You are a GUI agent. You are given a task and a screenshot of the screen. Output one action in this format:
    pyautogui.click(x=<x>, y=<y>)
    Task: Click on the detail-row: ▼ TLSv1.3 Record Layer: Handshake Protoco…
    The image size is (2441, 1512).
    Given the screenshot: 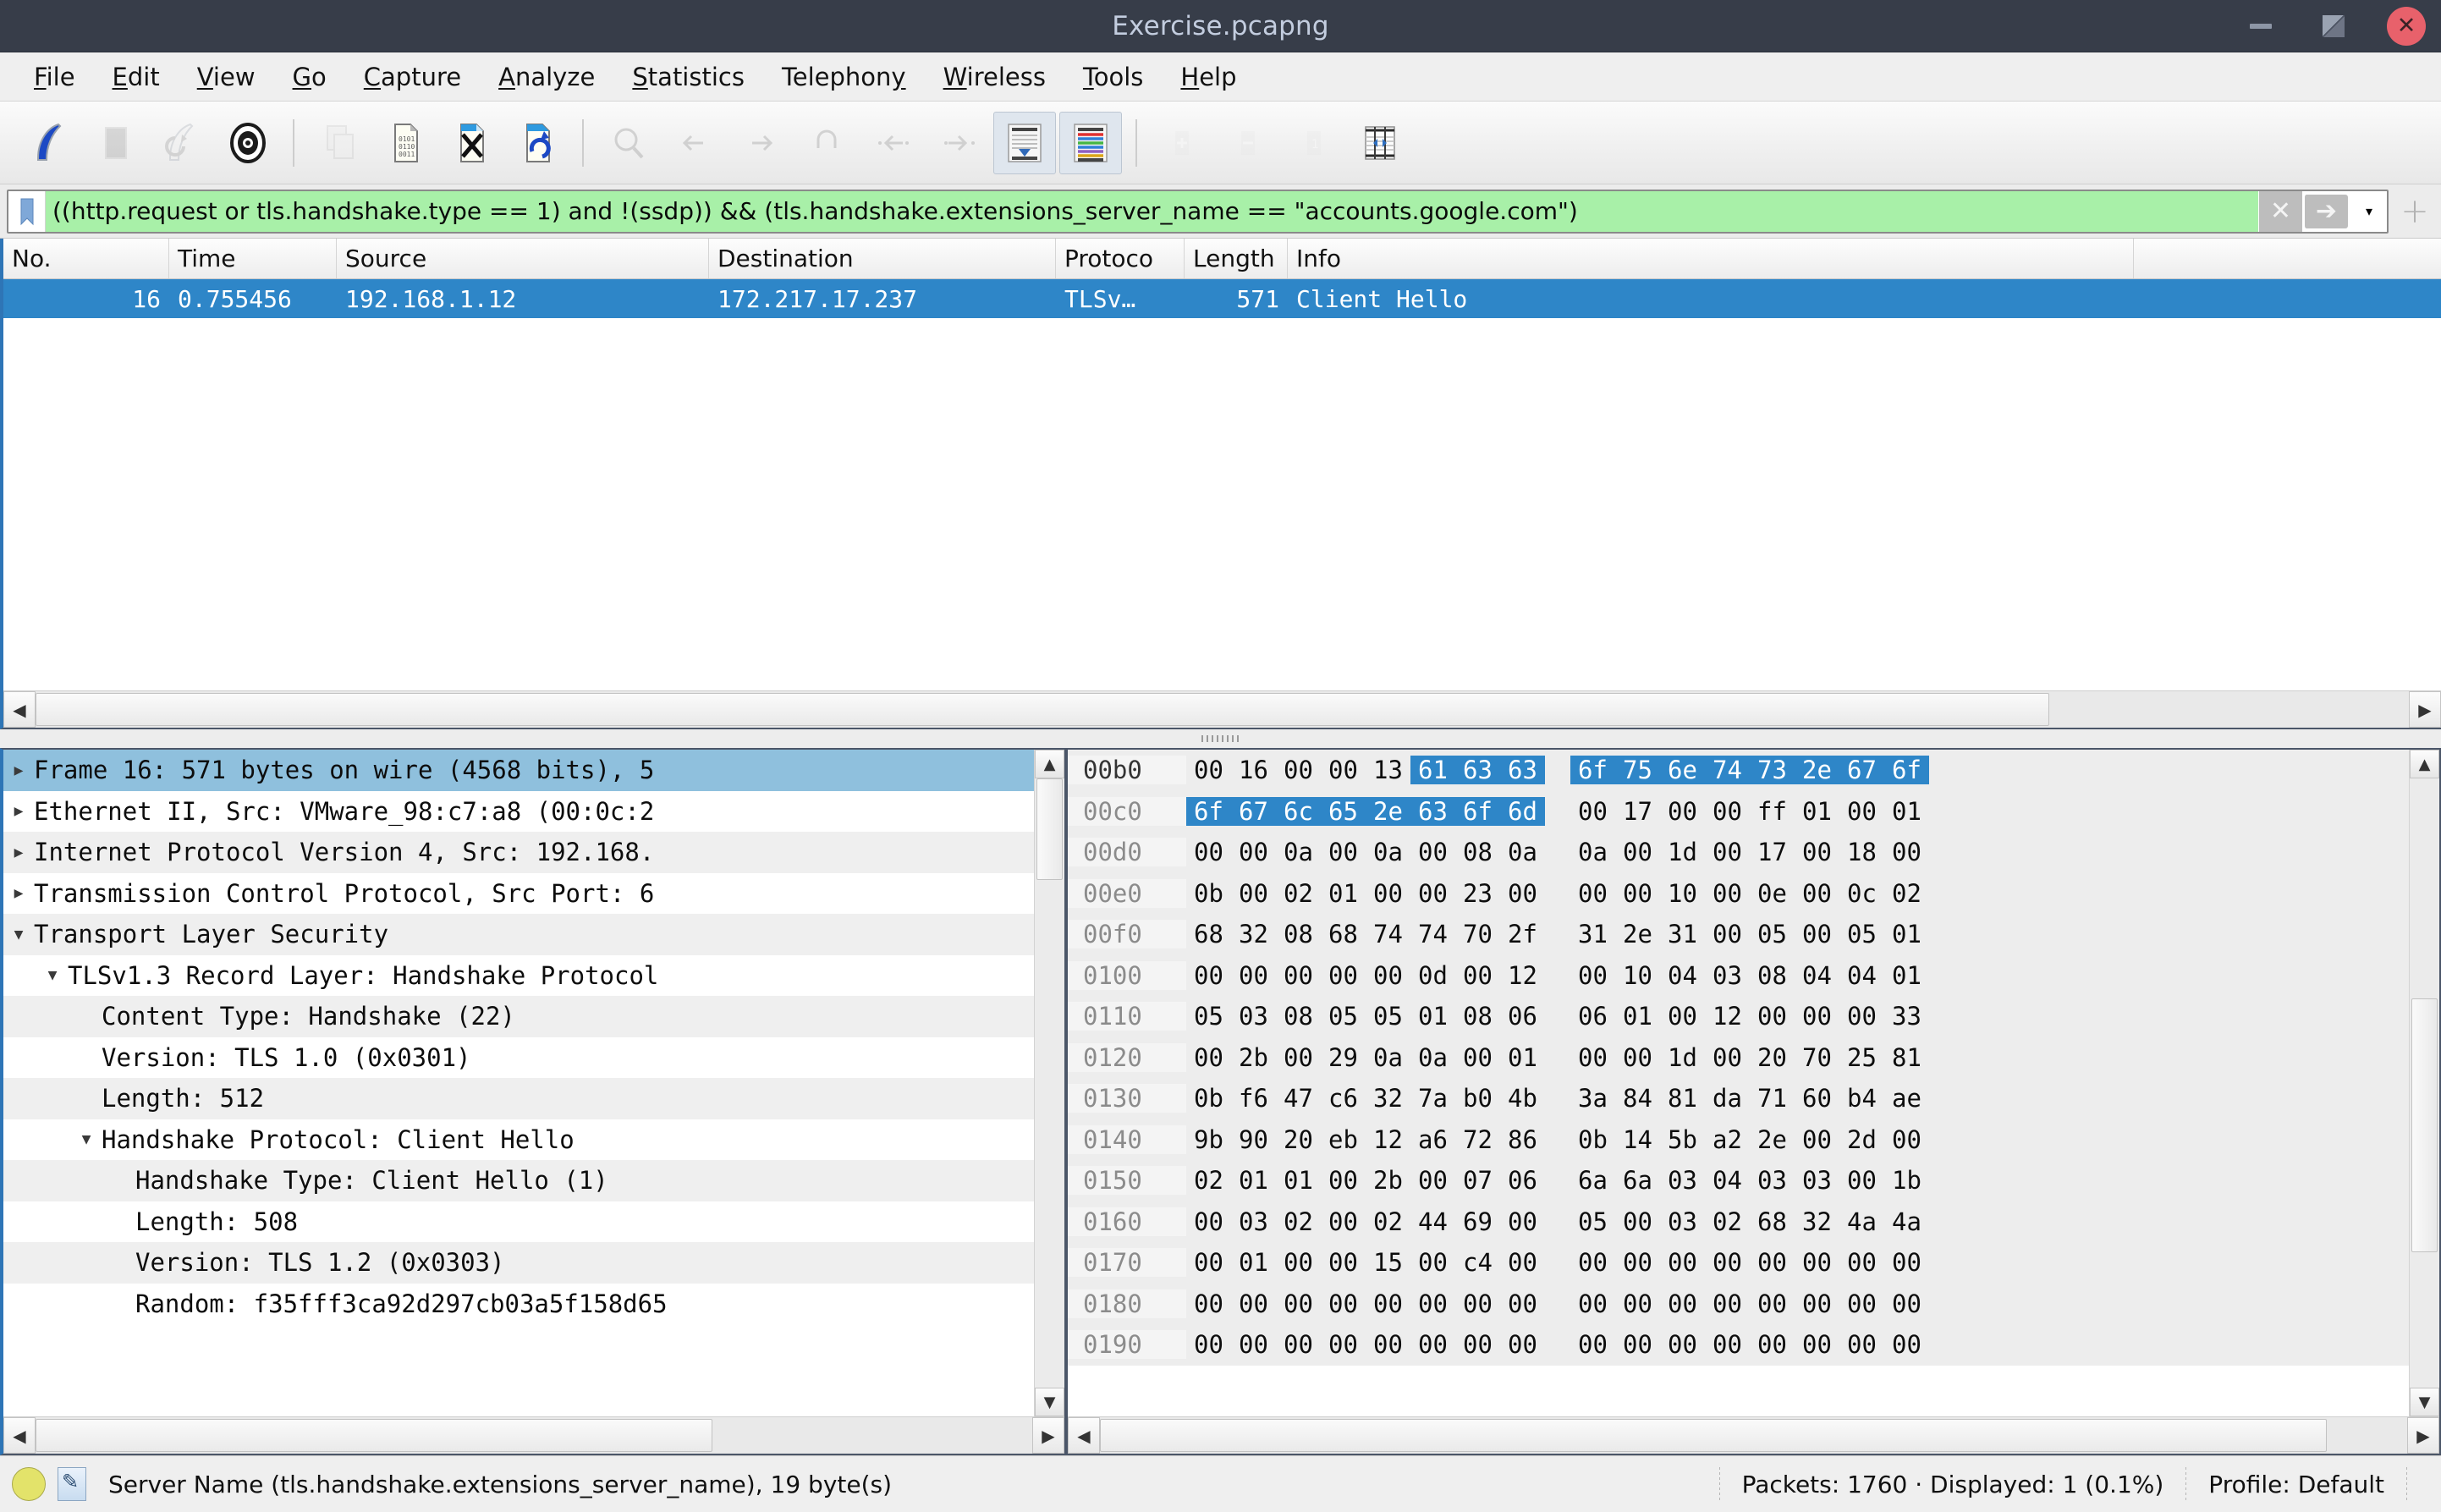 What is the action you would take?
    pyautogui.click(x=518, y=975)
    